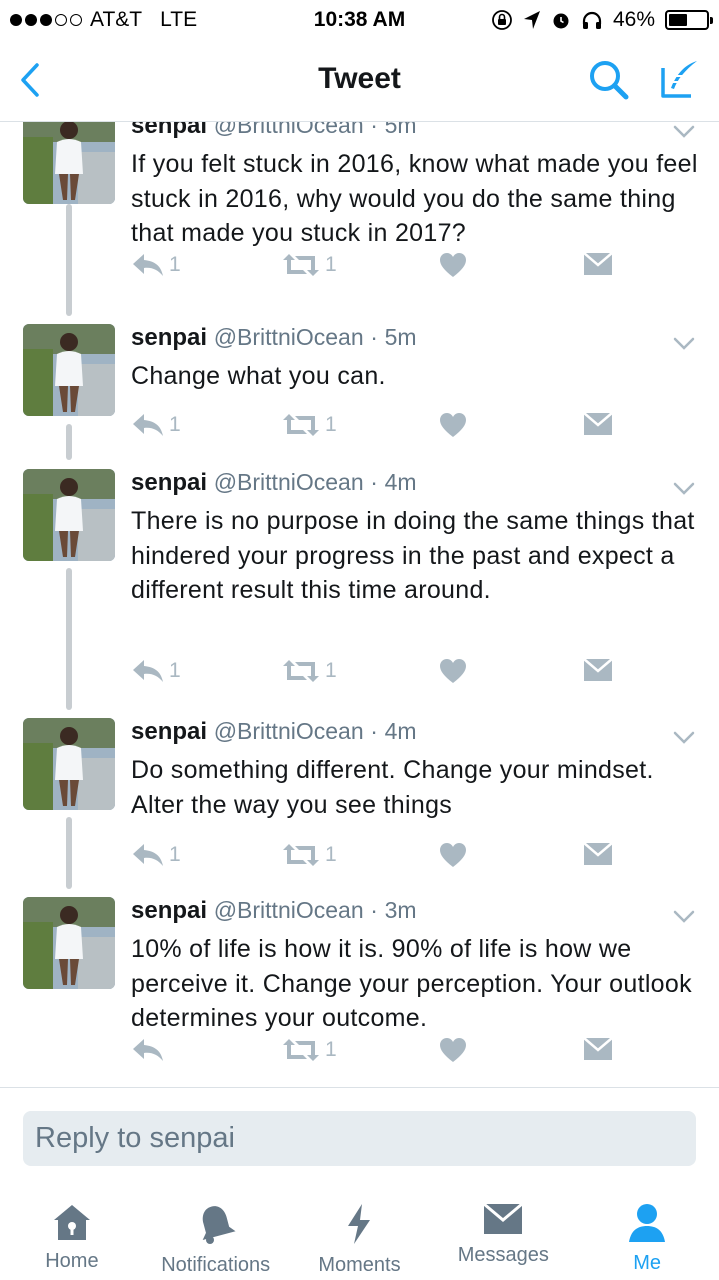 The image size is (719, 1280). I want to click on search-icon, so click(609, 80).